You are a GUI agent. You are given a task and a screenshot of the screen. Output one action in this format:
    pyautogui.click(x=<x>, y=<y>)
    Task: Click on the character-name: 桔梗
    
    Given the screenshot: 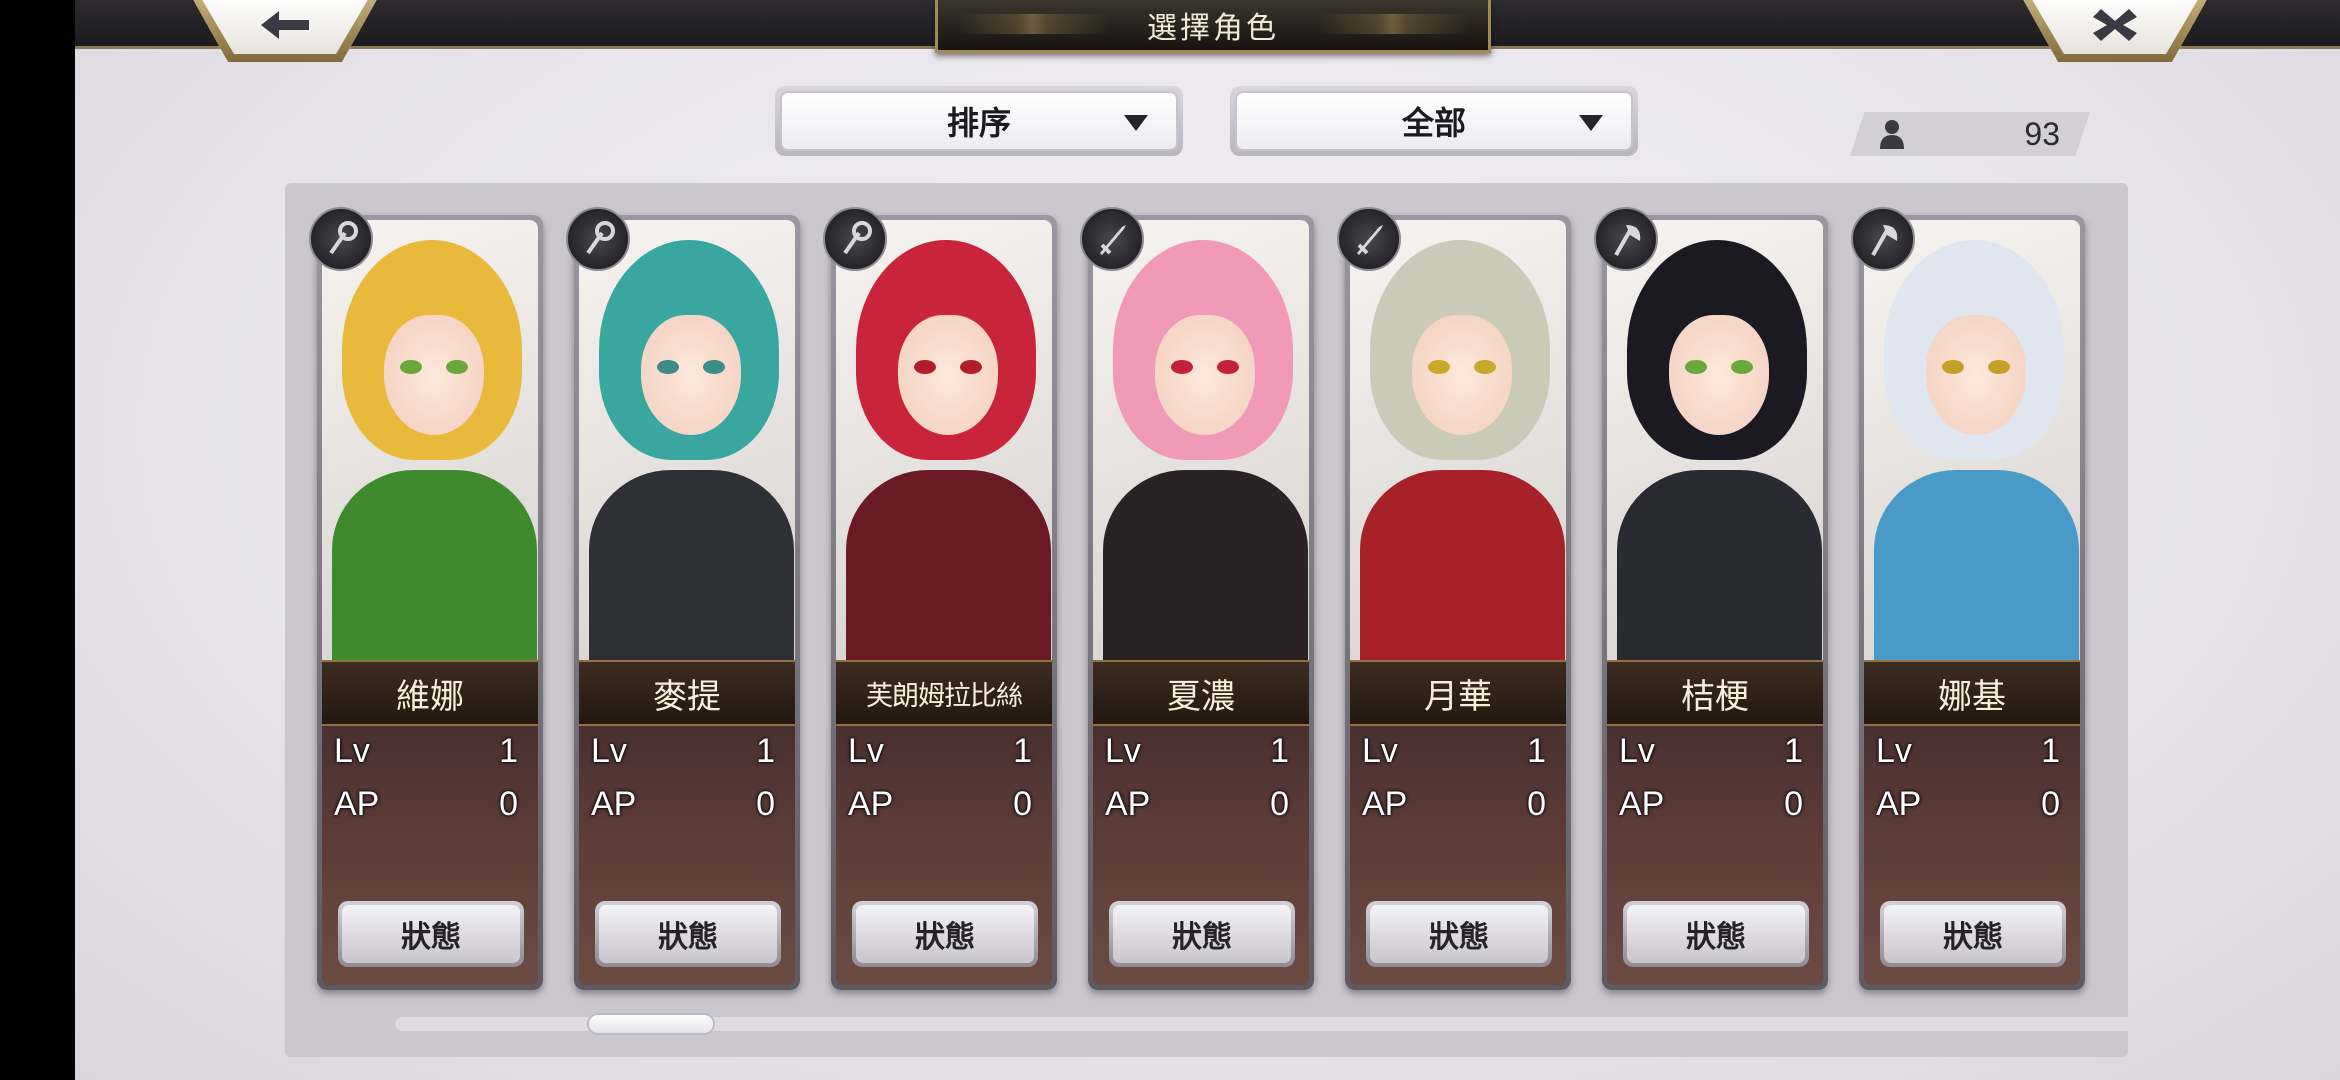 What is the action you would take?
    pyautogui.click(x=1715, y=693)
    